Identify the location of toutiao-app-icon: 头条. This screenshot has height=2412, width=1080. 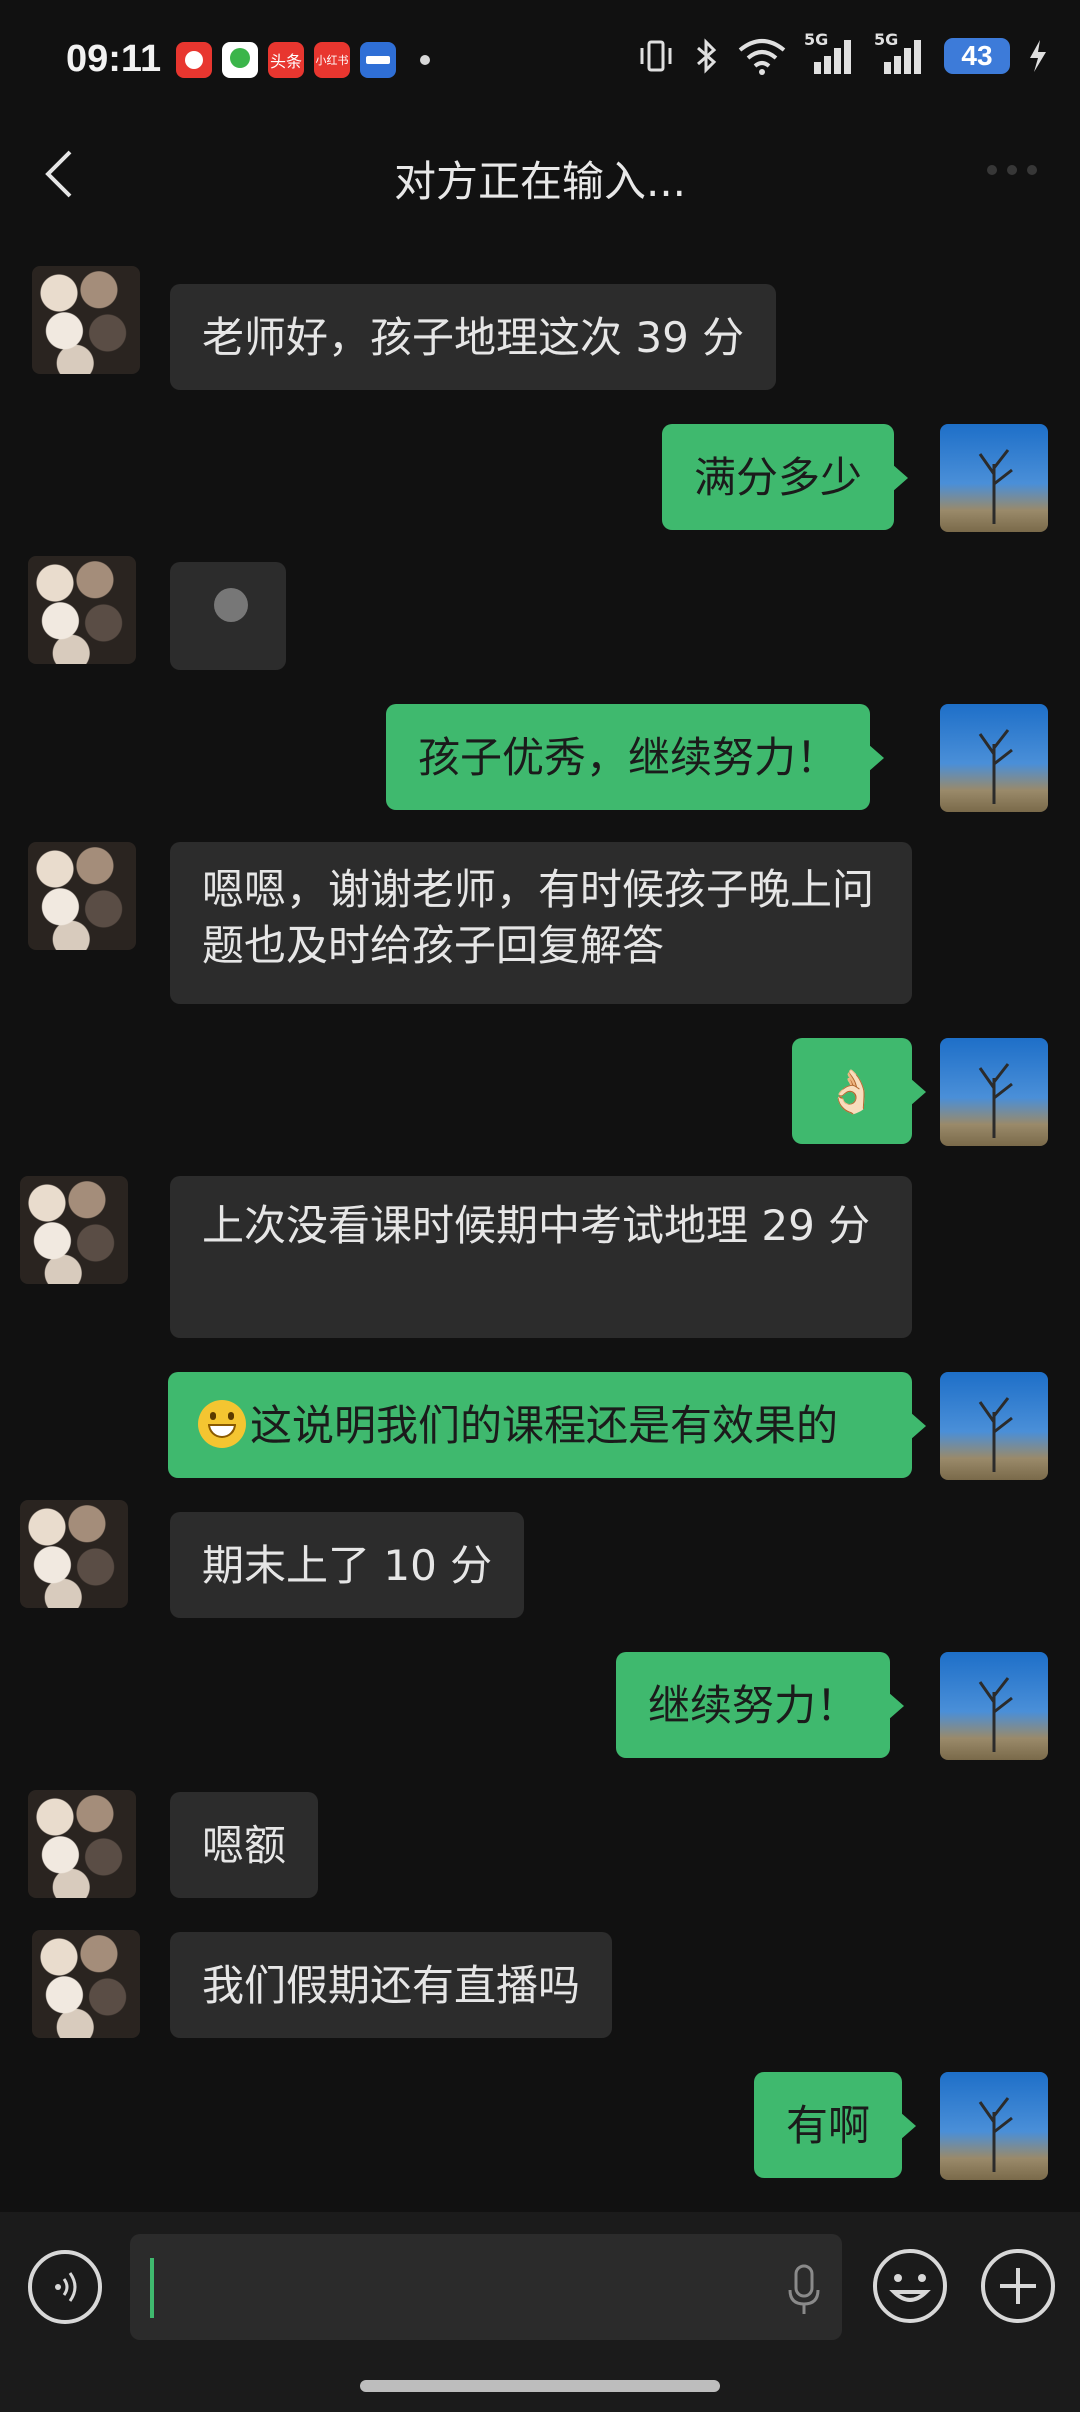
(286, 60).